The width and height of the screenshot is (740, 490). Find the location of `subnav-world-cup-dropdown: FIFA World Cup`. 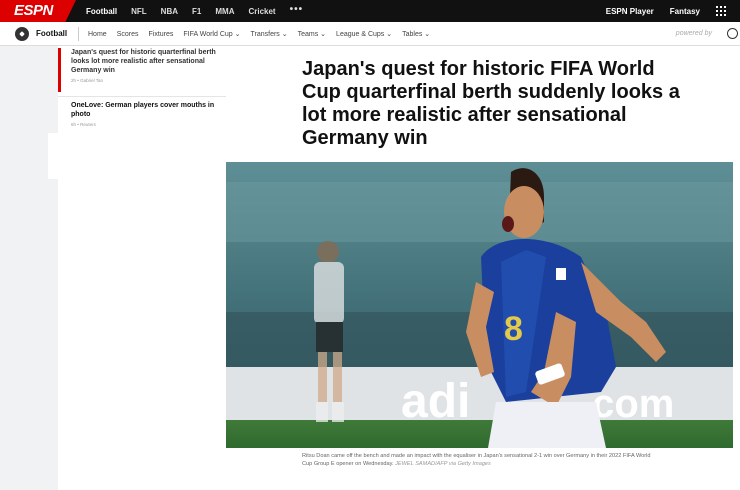

subnav-world-cup-dropdown: FIFA World Cup is located at coordinates (211, 34).